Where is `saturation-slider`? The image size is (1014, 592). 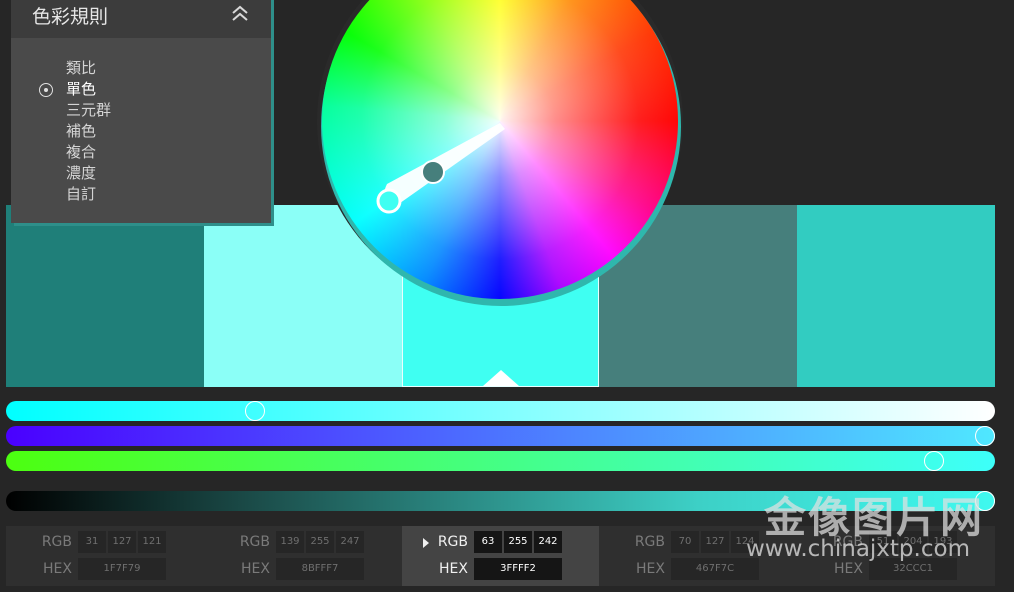
saturation-slider is located at coordinates (501, 436).